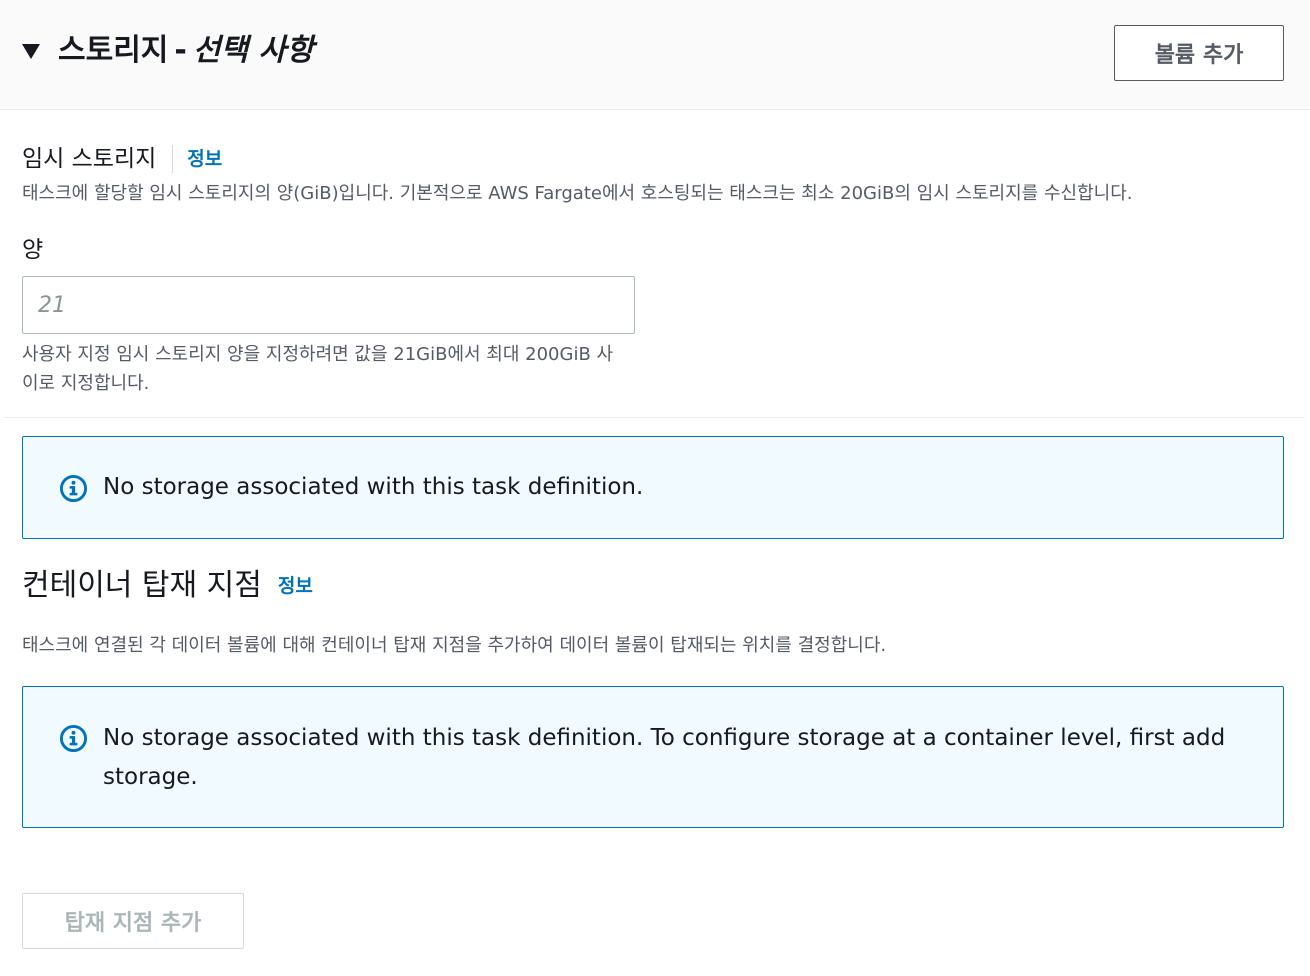 Image resolution: width=1310 pixels, height=976 pixels. I want to click on ephemeral-storage-info-link: 정보, so click(204, 159).